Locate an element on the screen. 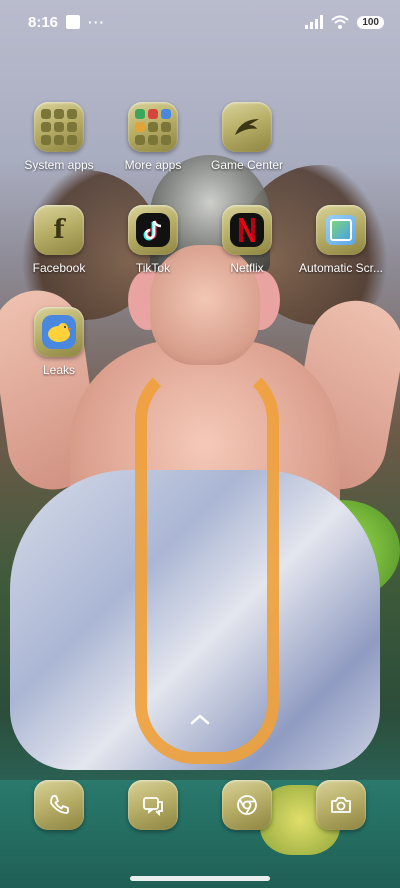  app-label: Netflix is located at coordinates (247, 268).